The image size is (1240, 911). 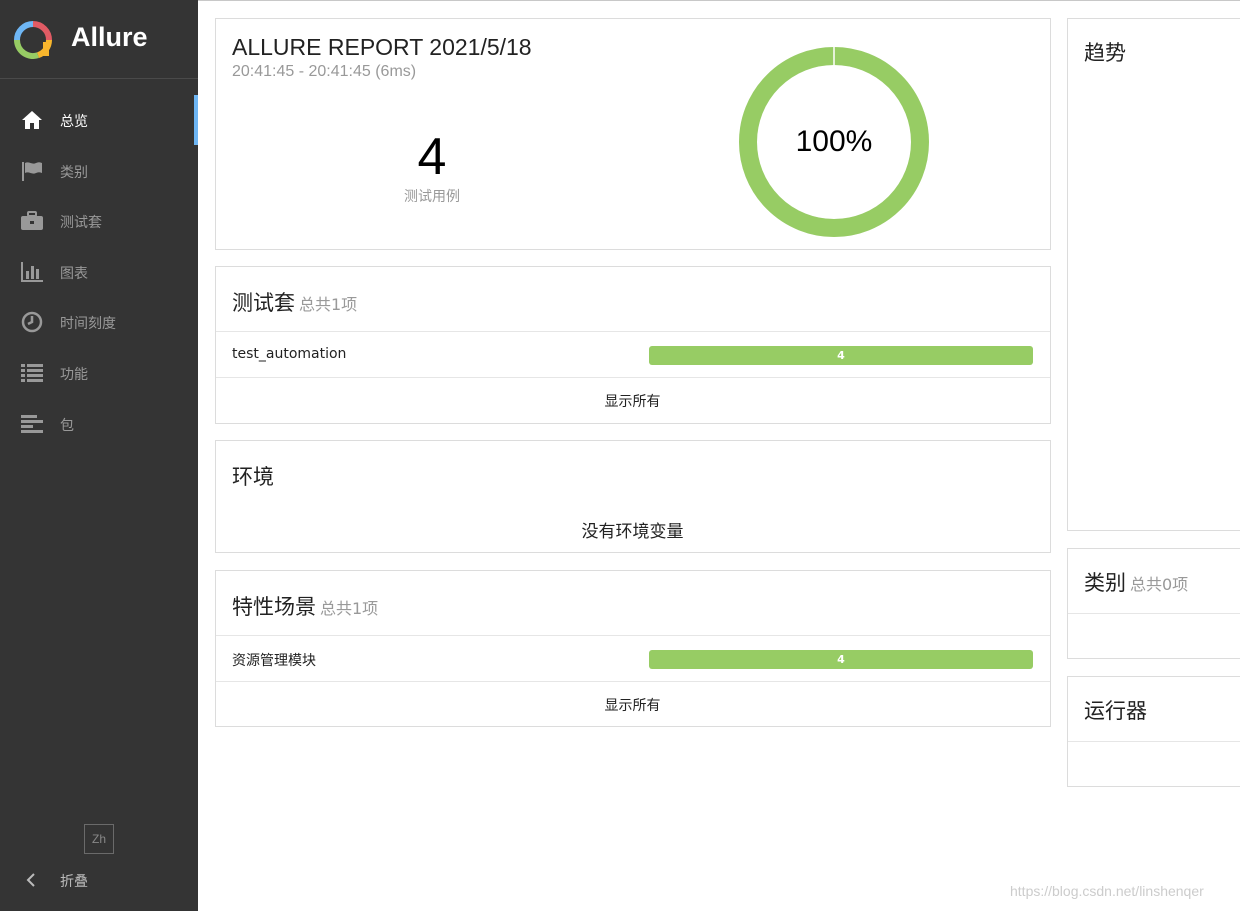 What do you see at coordinates (632, 532) in the screenshot?
I see `environment-empty-text: 没有环境变量` at bounding box center [632, 532].